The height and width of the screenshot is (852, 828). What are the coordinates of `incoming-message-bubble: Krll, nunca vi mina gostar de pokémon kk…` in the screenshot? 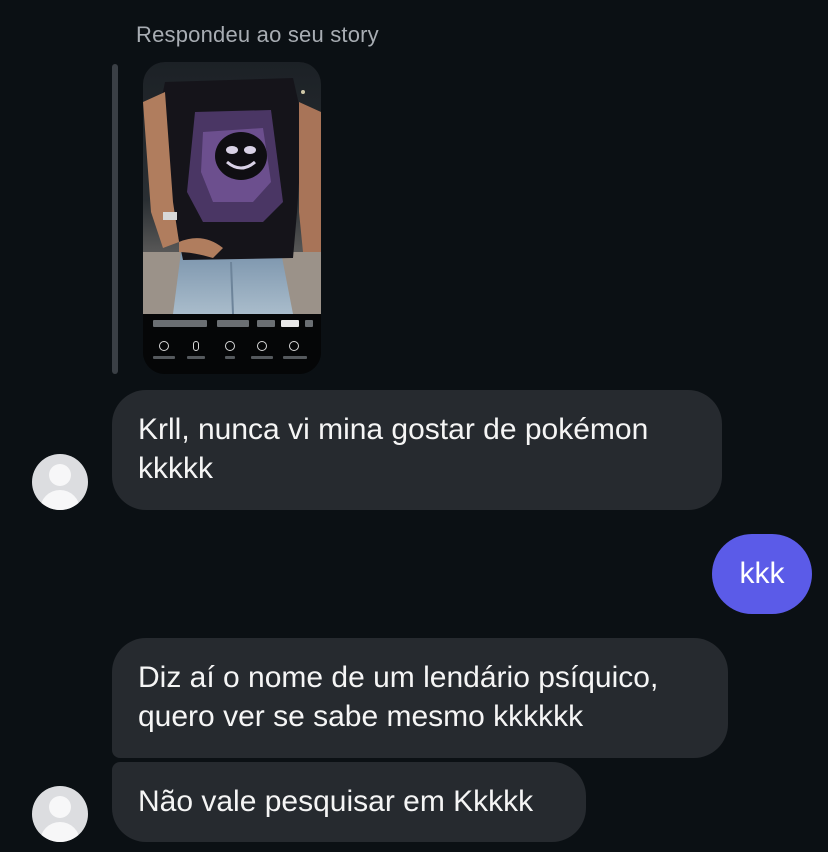 It's located at (417, 450).